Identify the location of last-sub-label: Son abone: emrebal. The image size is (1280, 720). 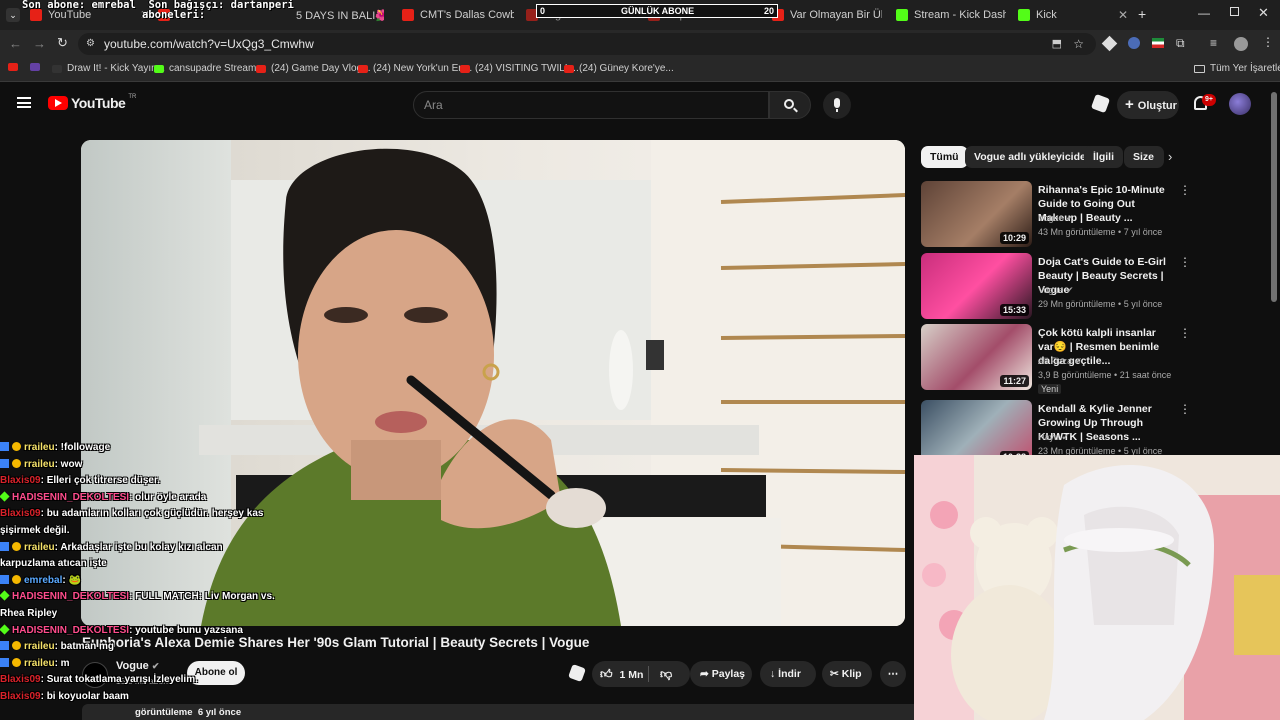
(79, 5).